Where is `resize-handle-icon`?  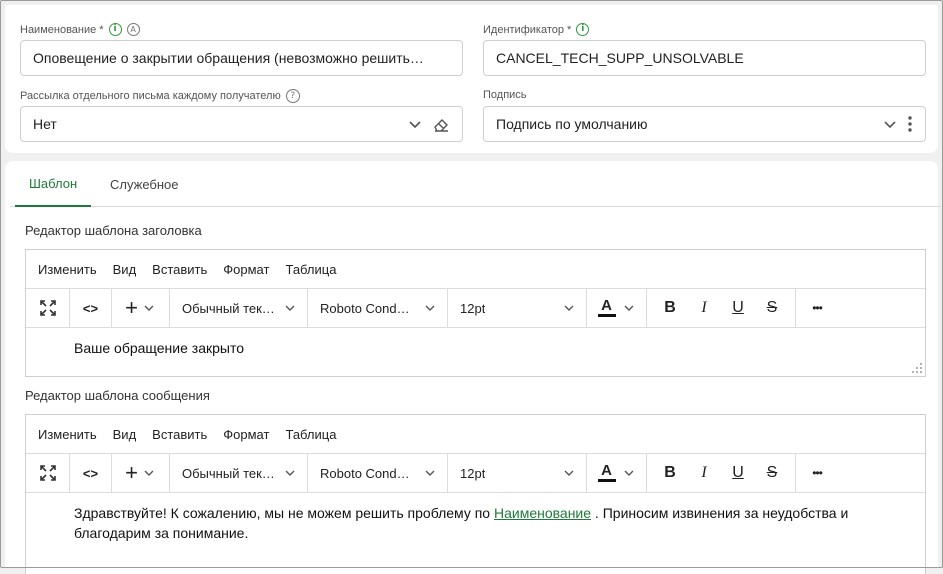 resize-handle-icon is located at coordinates (917, 368).